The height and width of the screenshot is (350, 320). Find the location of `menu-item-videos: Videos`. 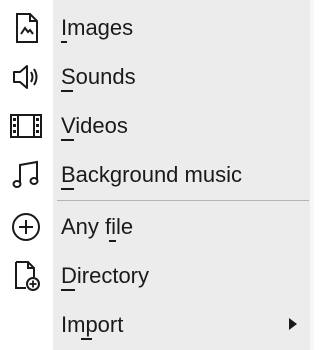

menu-item-videos: Videos is located at coordinates (155, 126).